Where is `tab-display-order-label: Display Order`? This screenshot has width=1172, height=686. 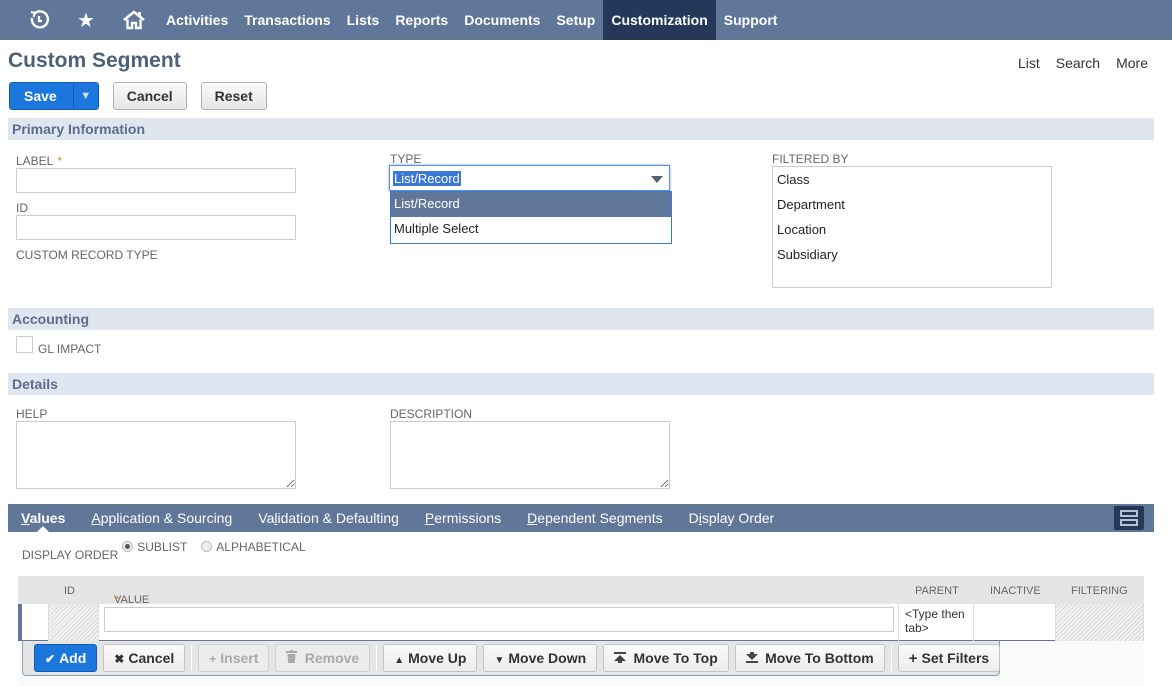
tab-display-order-label: Display Order is located at coordinates (731, 518).